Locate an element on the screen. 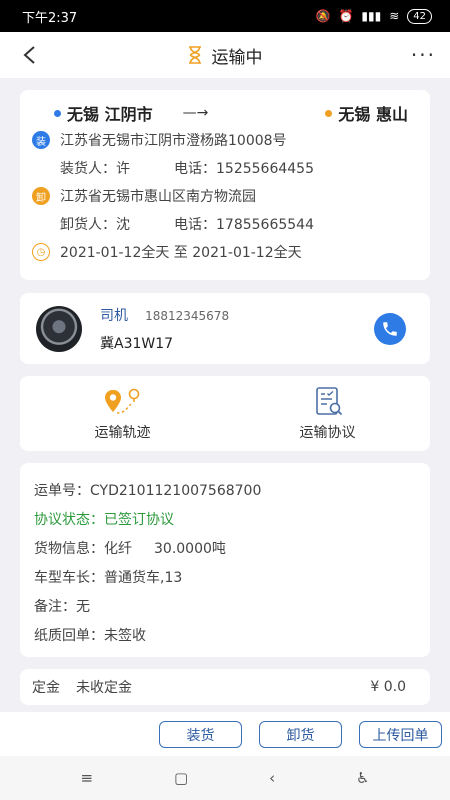 The height and width of the screenshot is (800, 450). cargo-row: 货物信息：化纤 30.0000吨 is located at coordinates (225, 547).